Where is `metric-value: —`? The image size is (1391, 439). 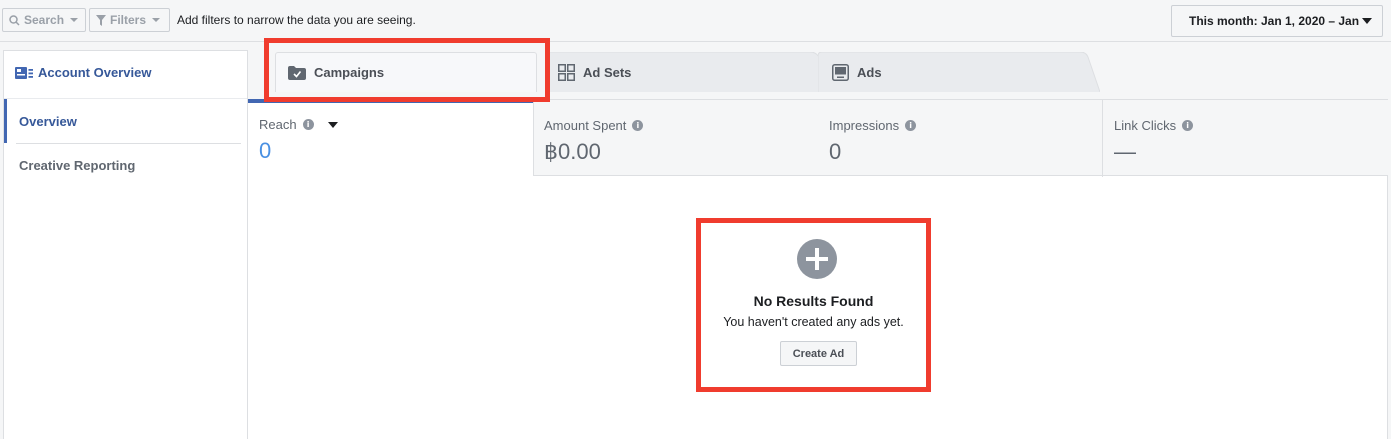
metric-value: — is located at coordinates (1125, 151).